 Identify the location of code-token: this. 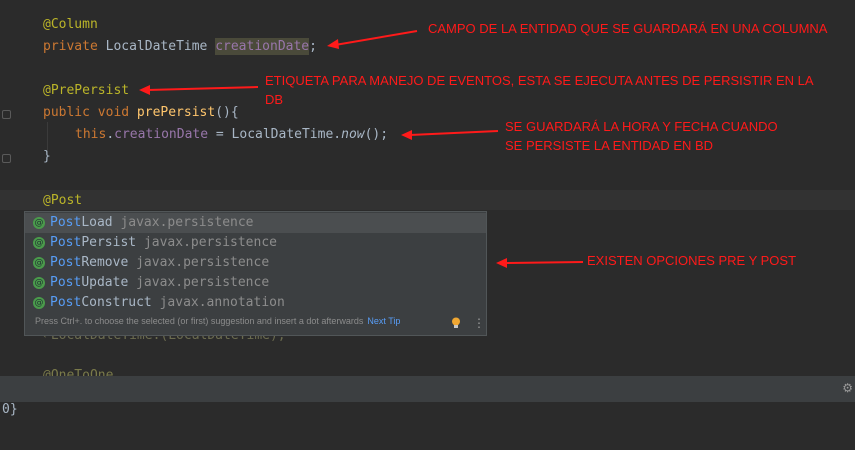
(91, 134).